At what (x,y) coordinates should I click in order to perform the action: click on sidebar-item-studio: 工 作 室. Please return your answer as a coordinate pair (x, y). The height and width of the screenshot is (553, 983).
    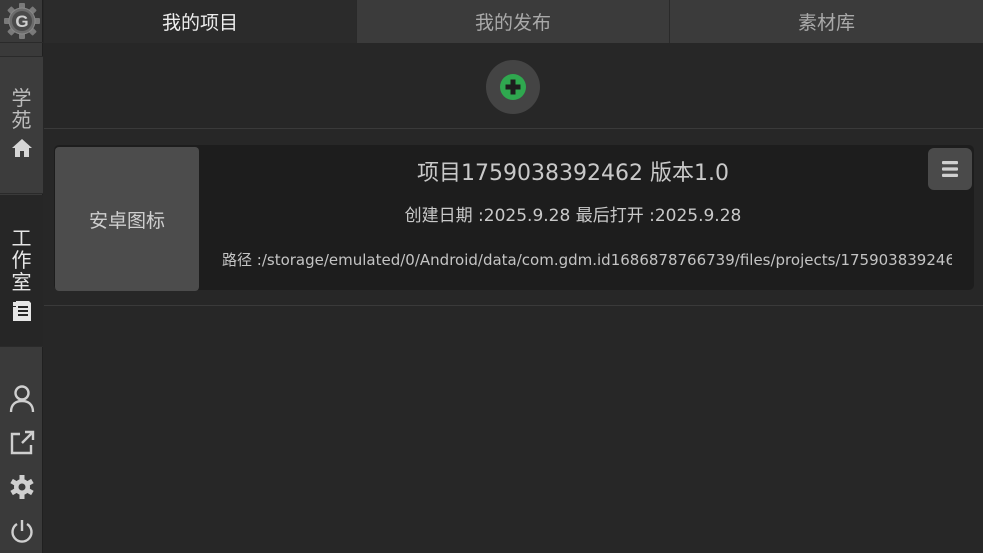
    Looking at the image, I should click on (21, 271).